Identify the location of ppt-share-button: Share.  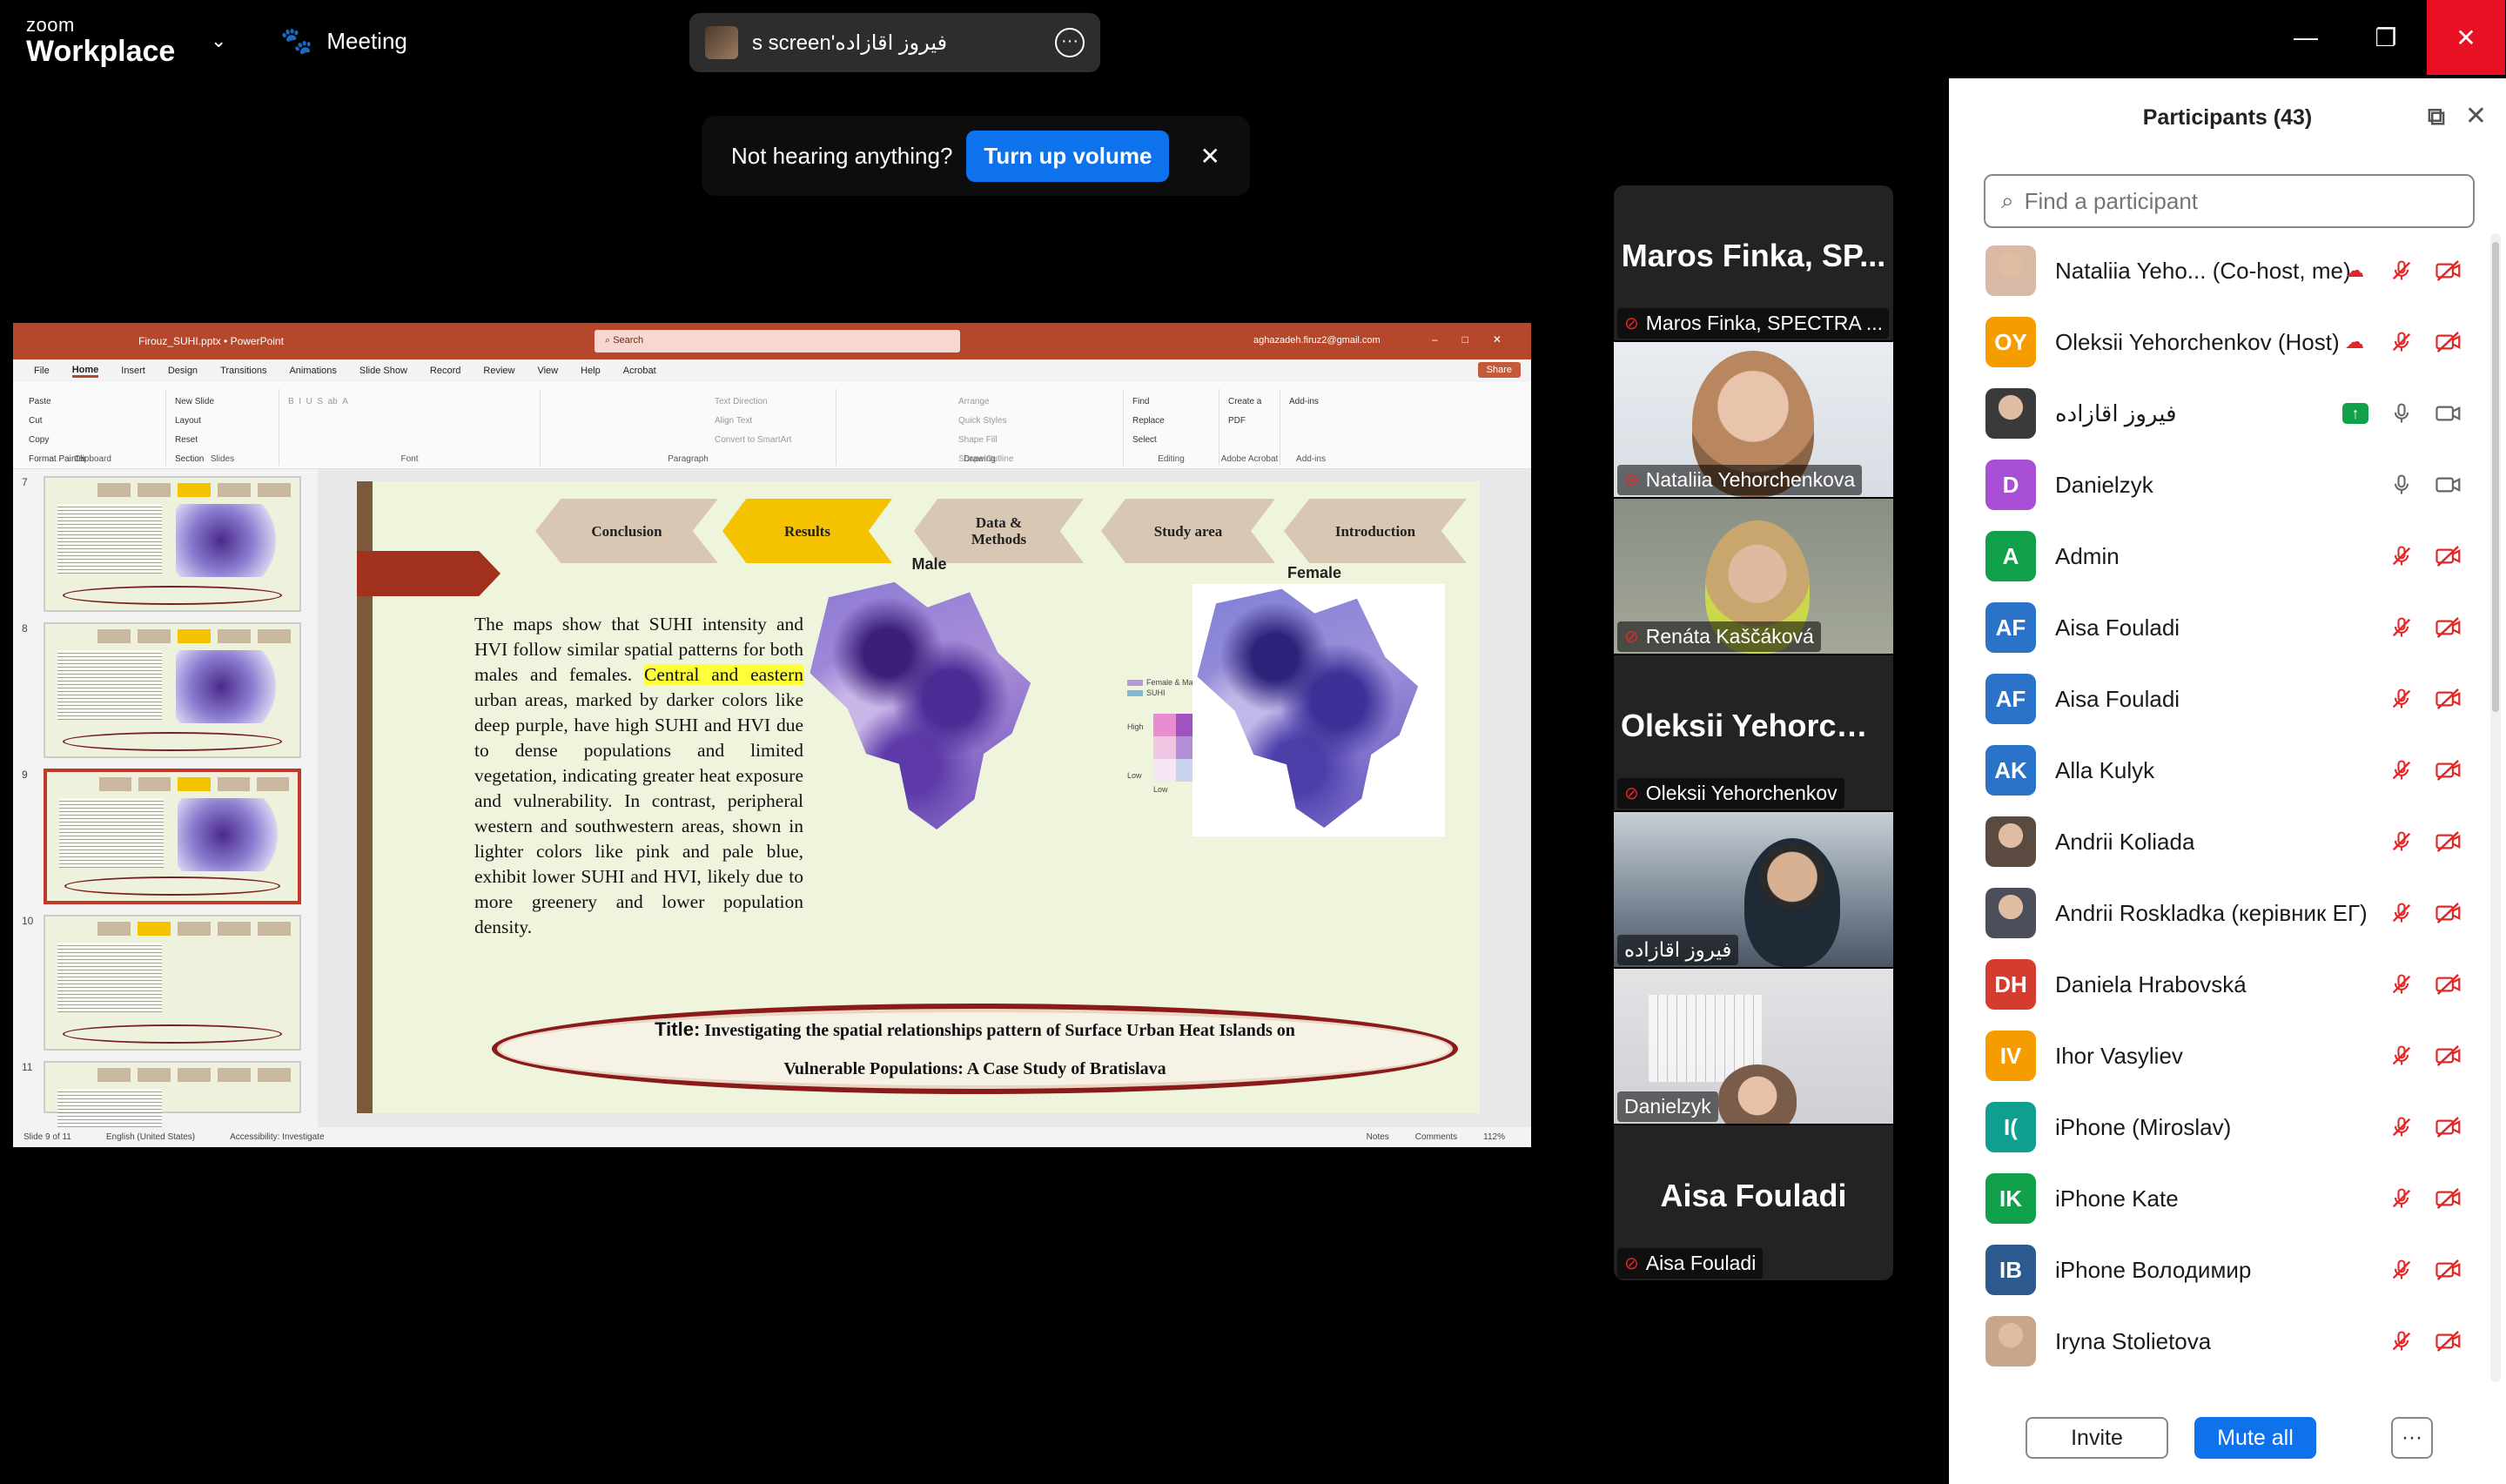
(1499, 370).